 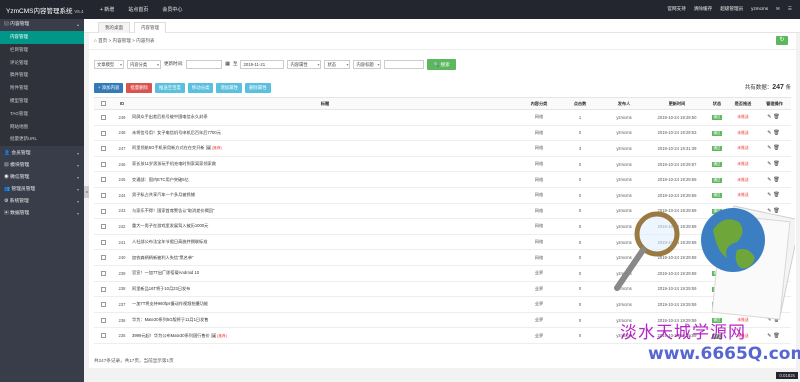 What do you see at coordinates (404, 64) in the screenshot?
I see `keyword-input` at bounding box center [404, 64].